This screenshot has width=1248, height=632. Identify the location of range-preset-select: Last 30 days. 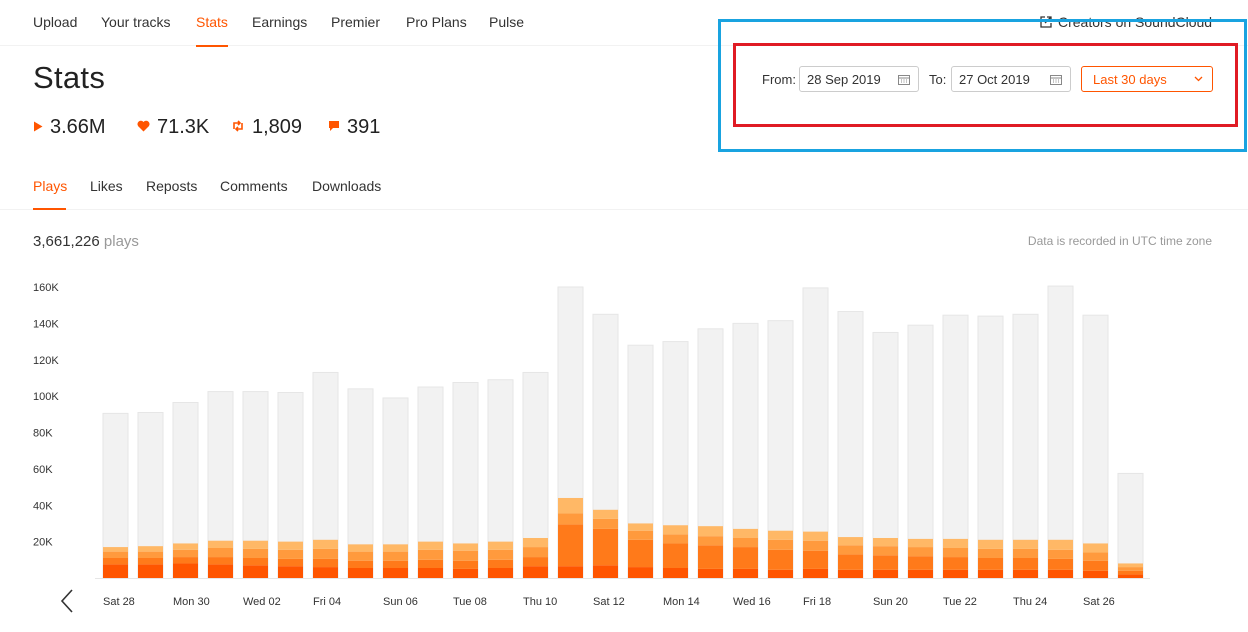
(1147, 79).